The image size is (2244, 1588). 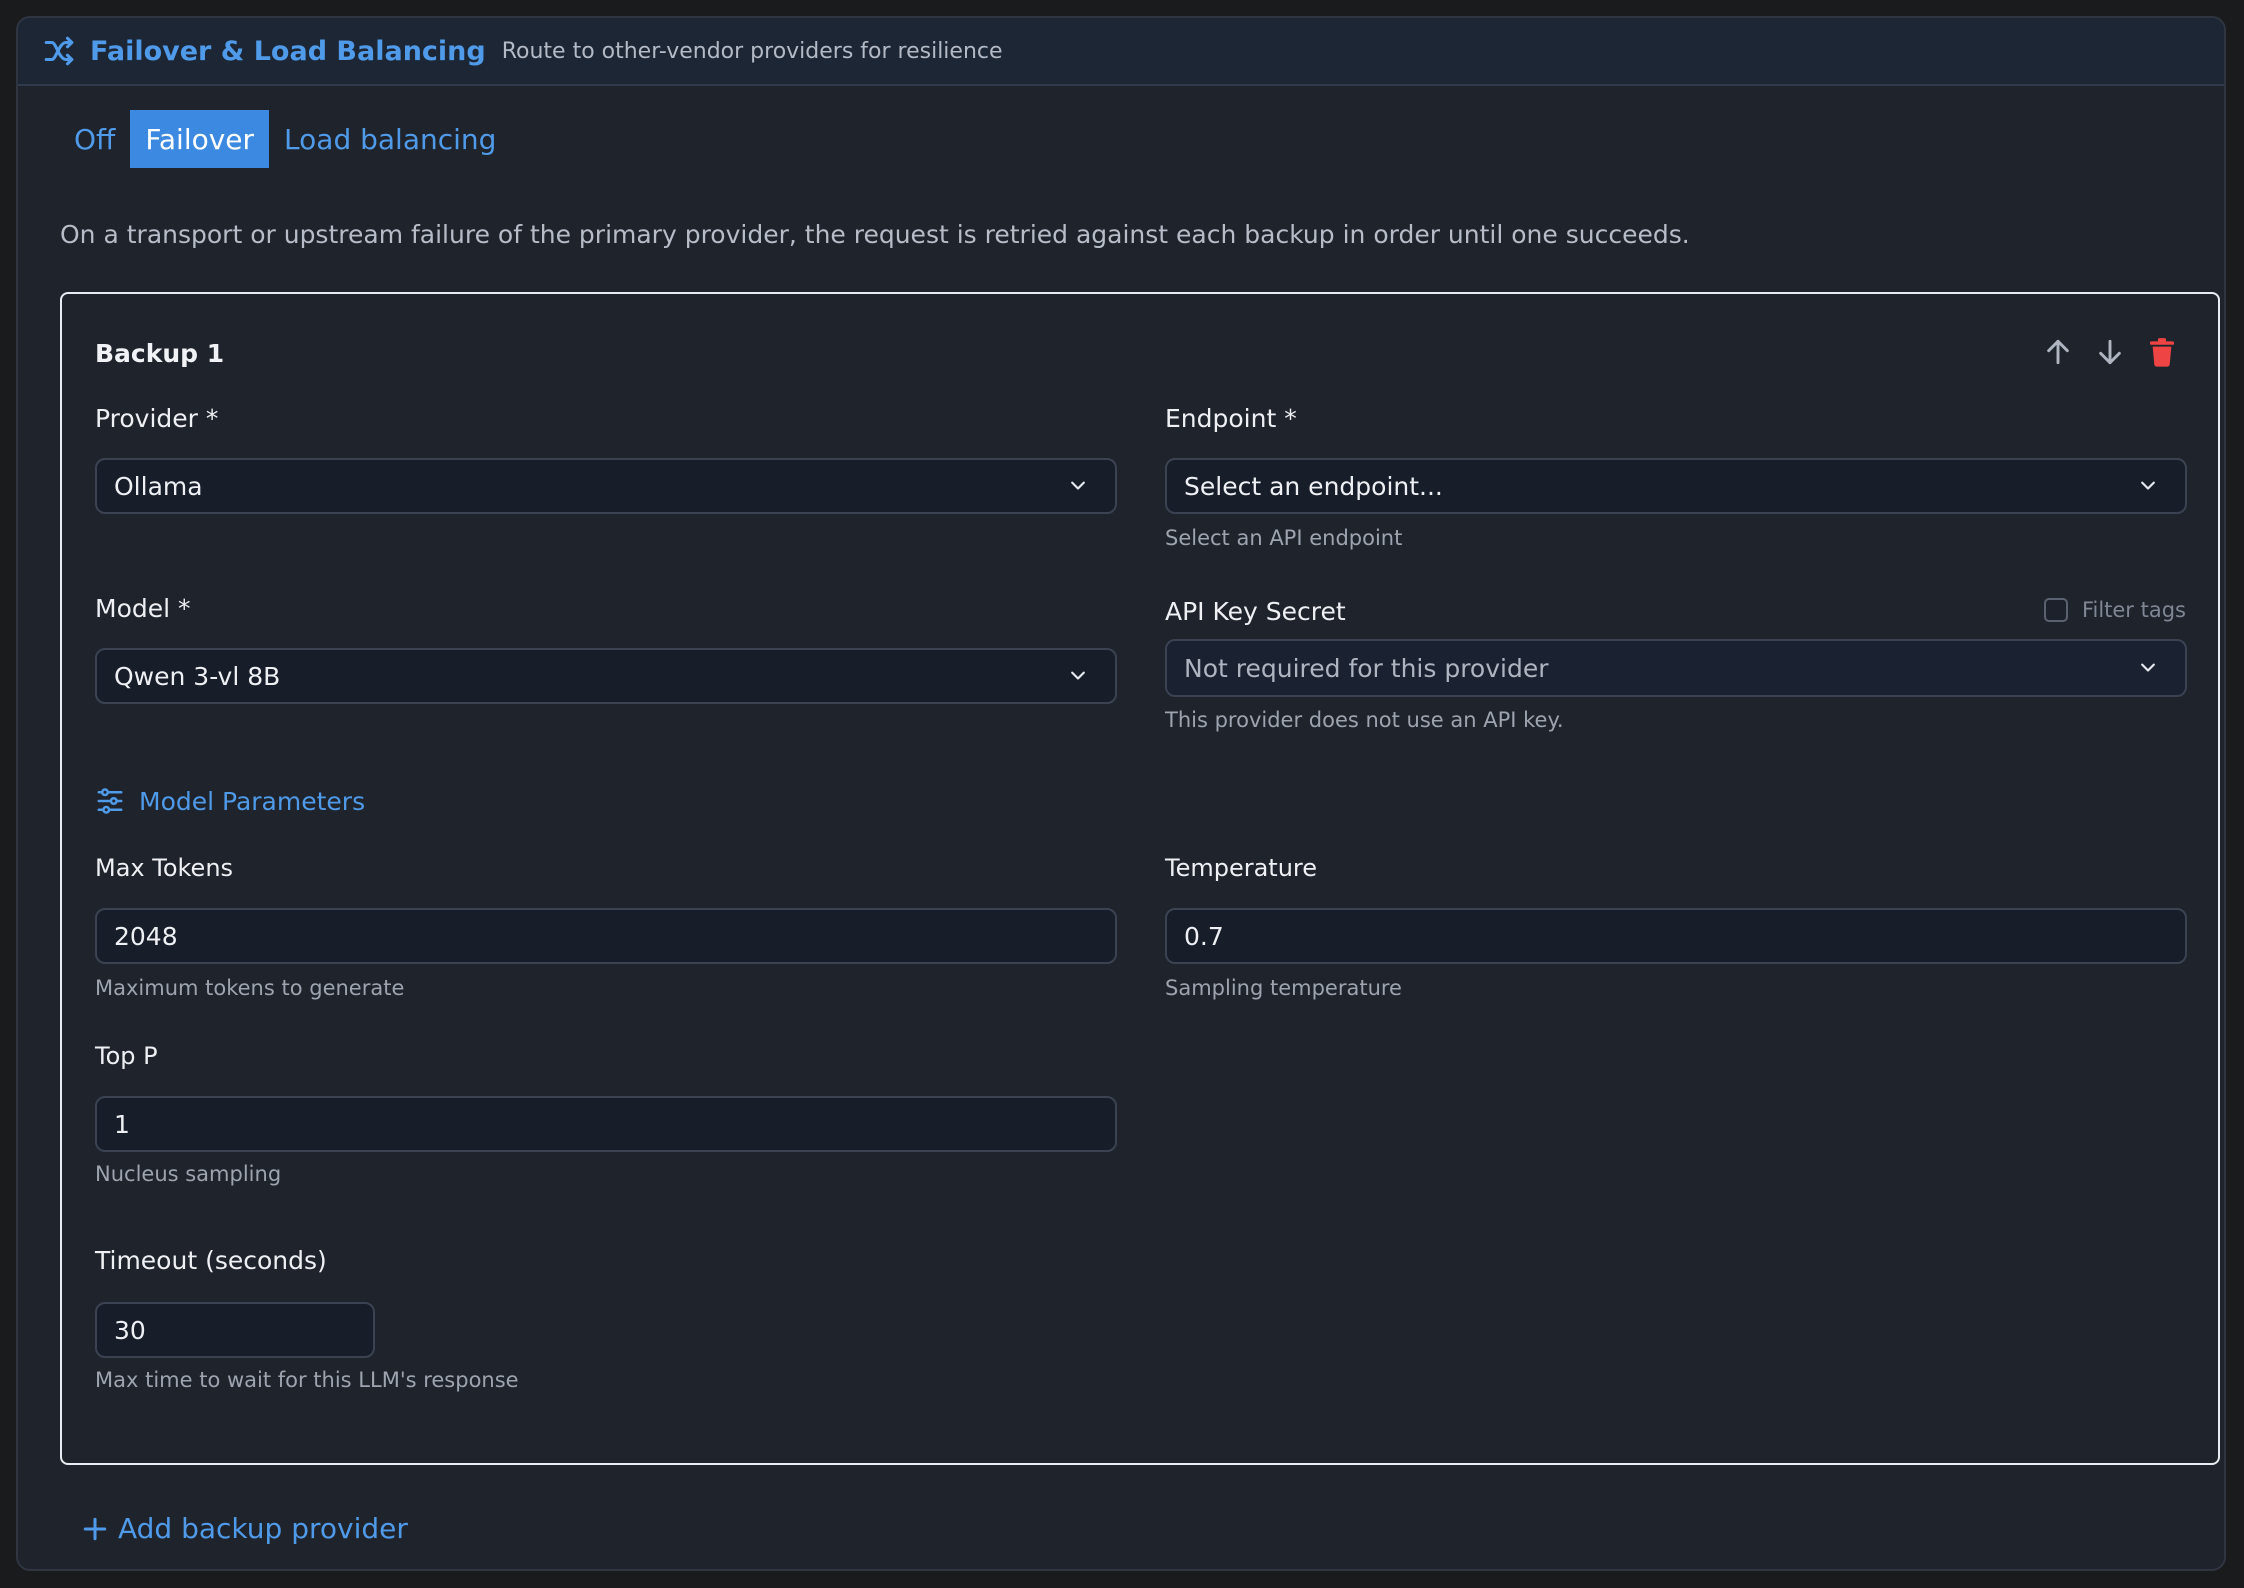 I want to click on filter-tags-label: Filter tags, so click(x=2133, y=610).